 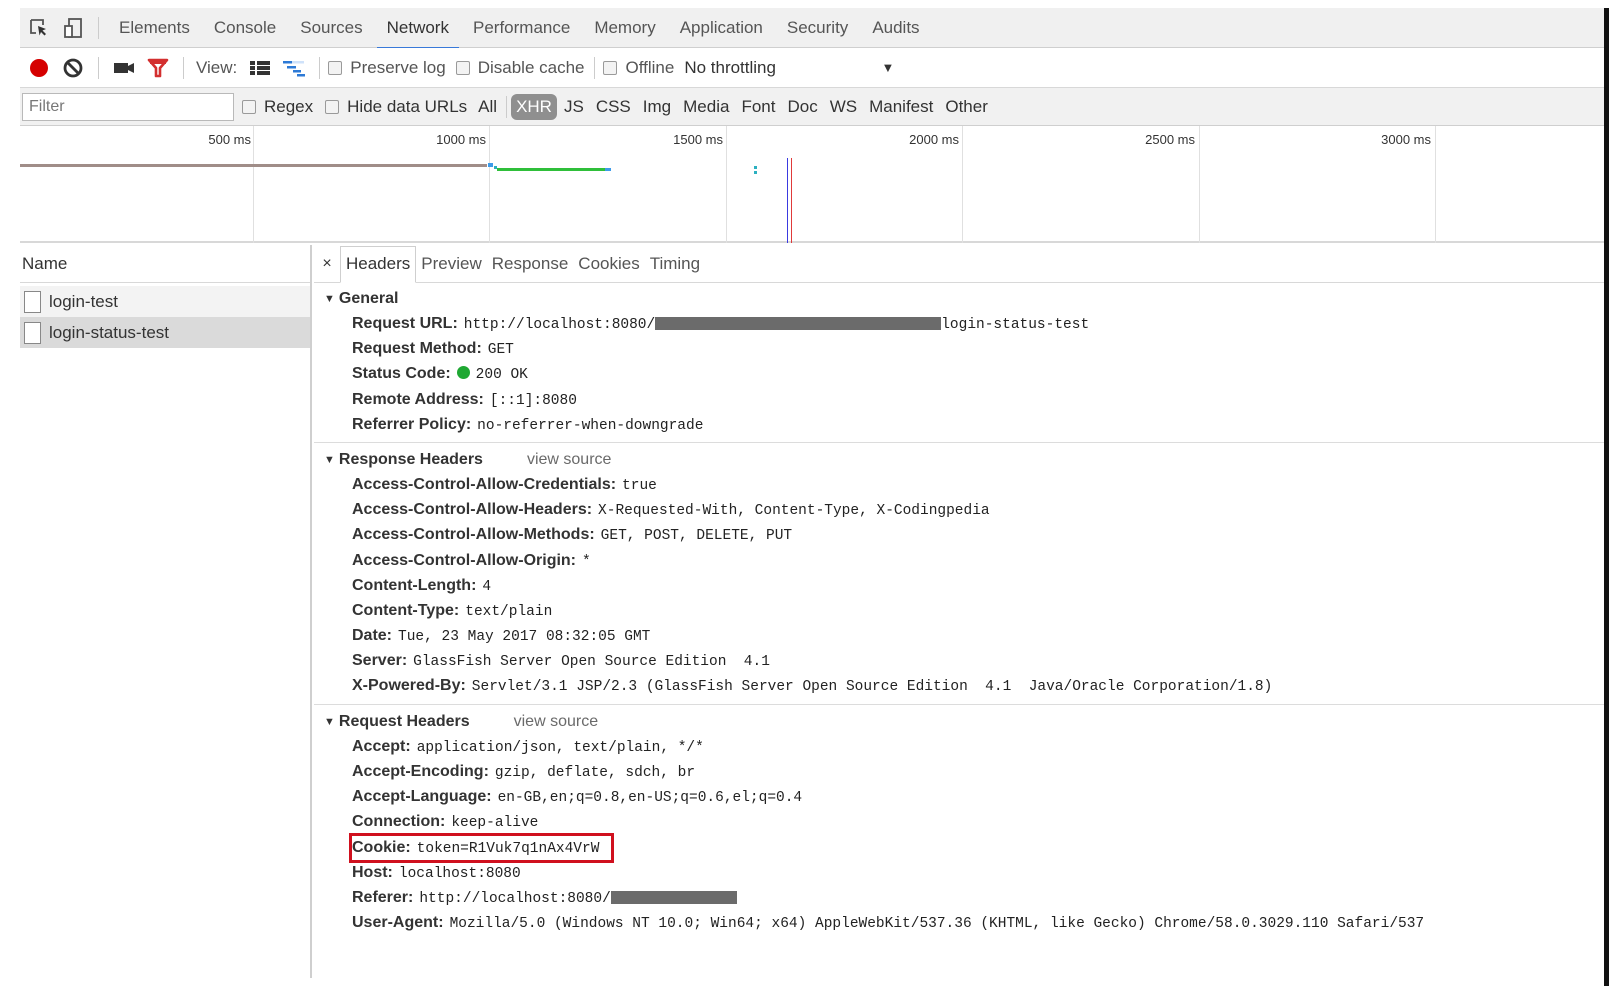 I want to click on tab-preview: Preview, so click(x=451, y=264).